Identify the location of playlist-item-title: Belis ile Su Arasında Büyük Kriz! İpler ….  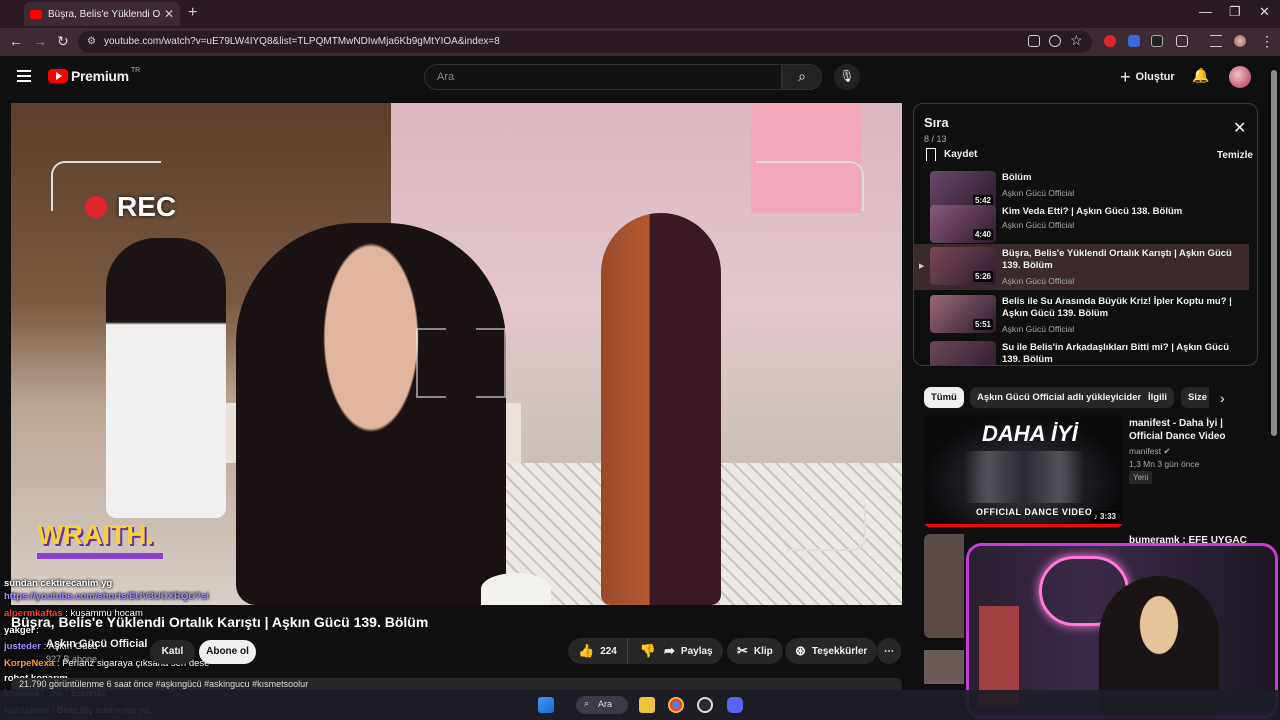
(1122, 308).